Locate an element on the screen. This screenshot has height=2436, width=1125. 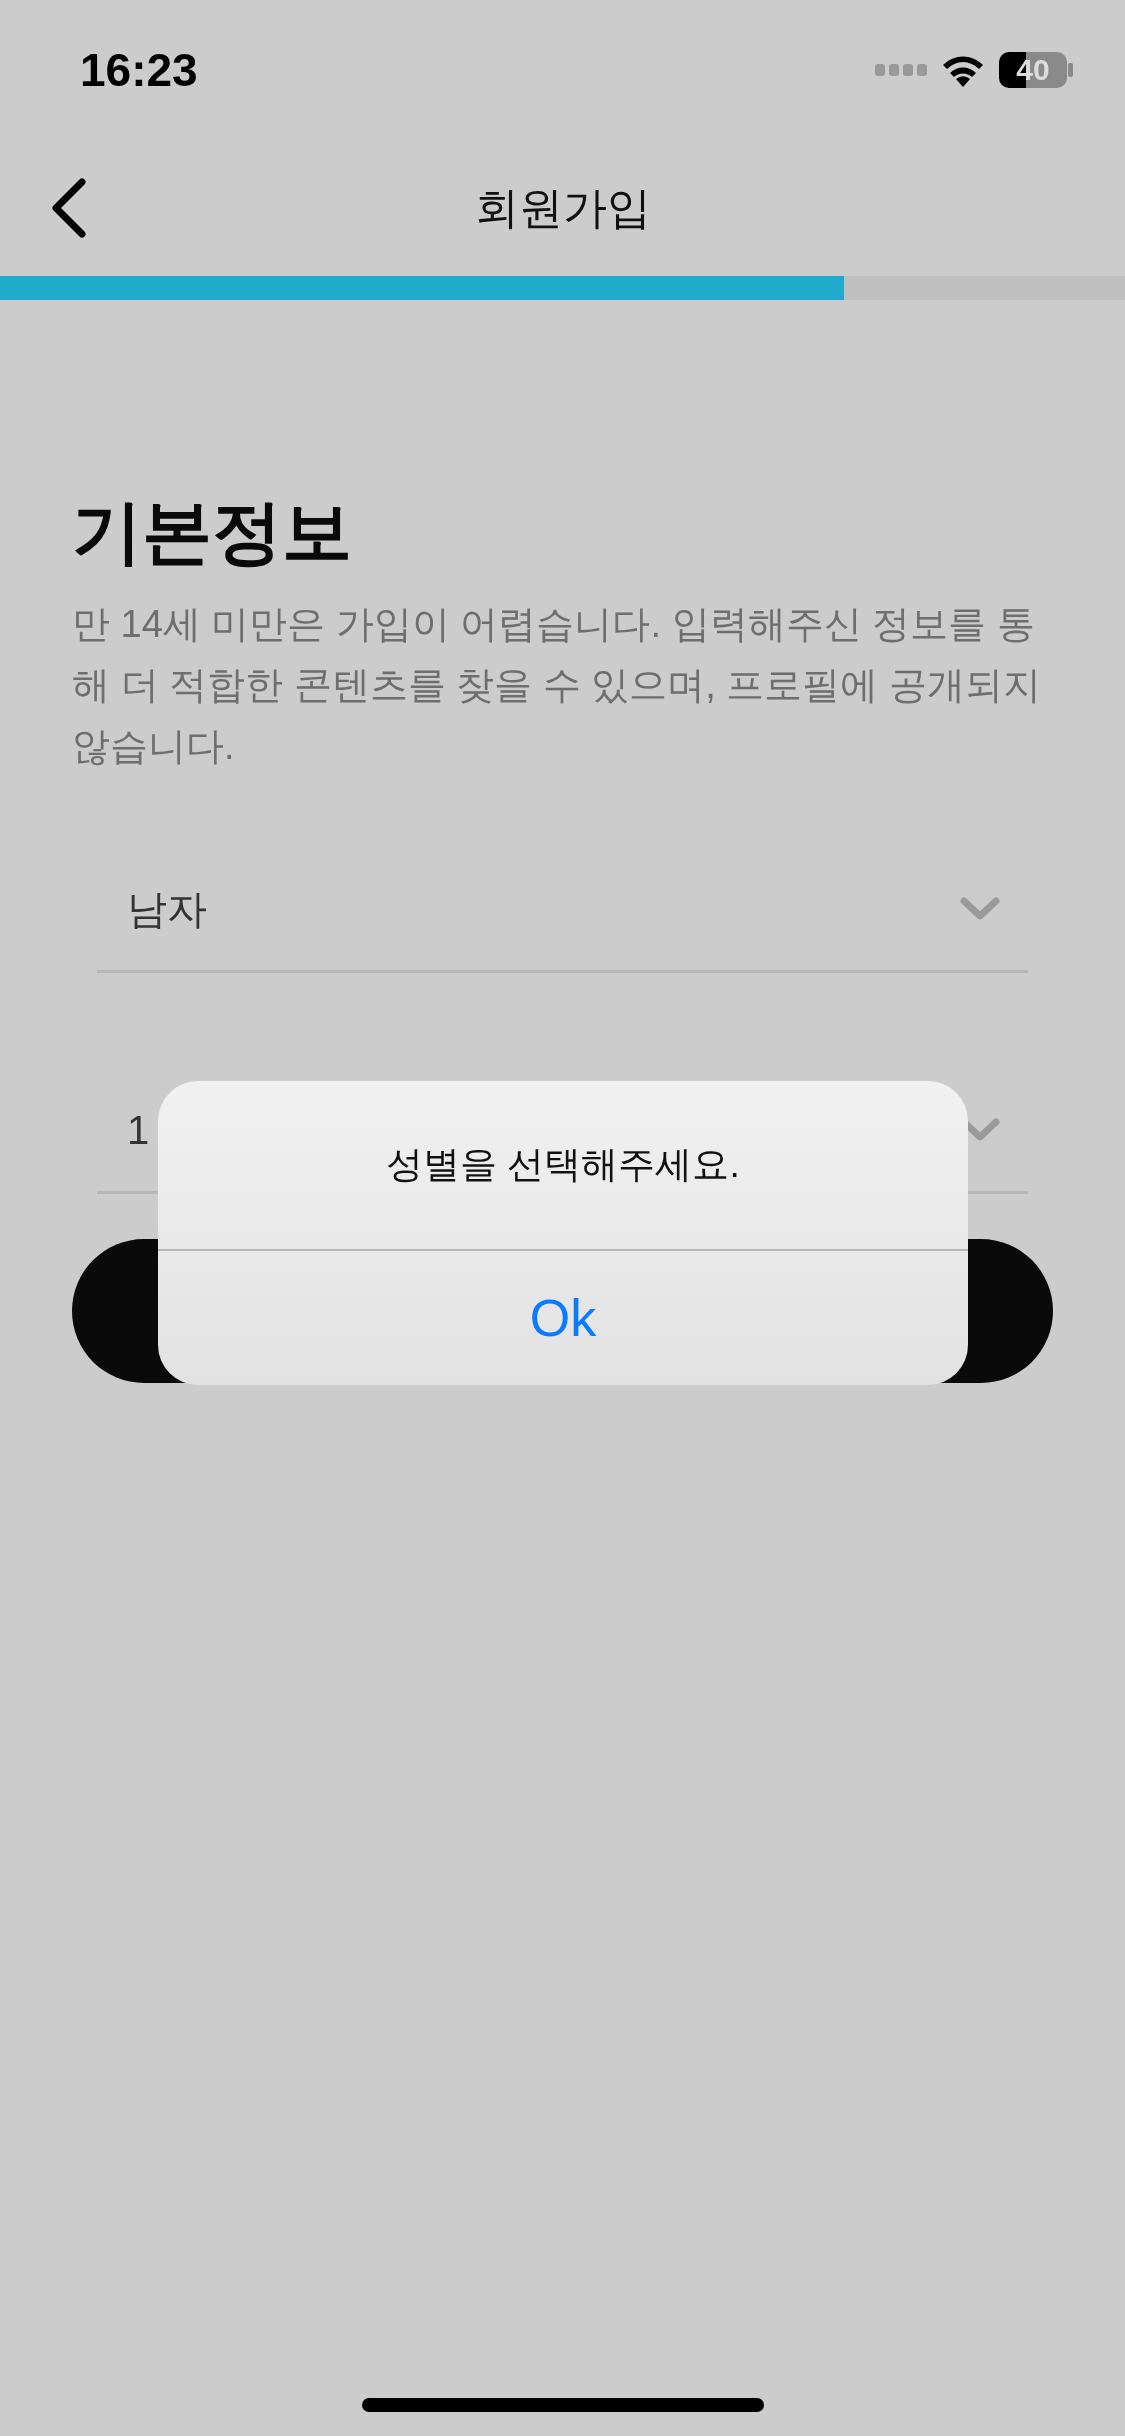
page-title: 회원가입 is located at coordinates (562, 208).